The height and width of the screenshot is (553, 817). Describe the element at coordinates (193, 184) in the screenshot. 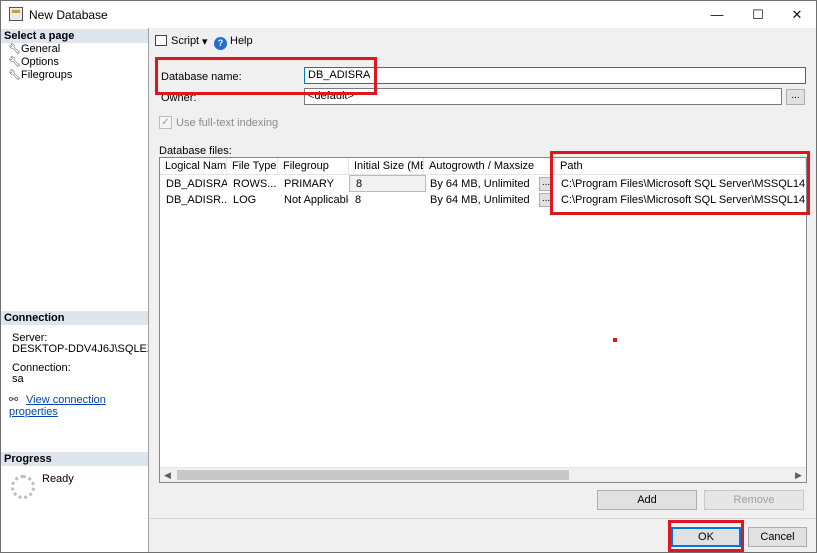

I see `table-row-1-logical-name: DB_ADISRA` at that location.